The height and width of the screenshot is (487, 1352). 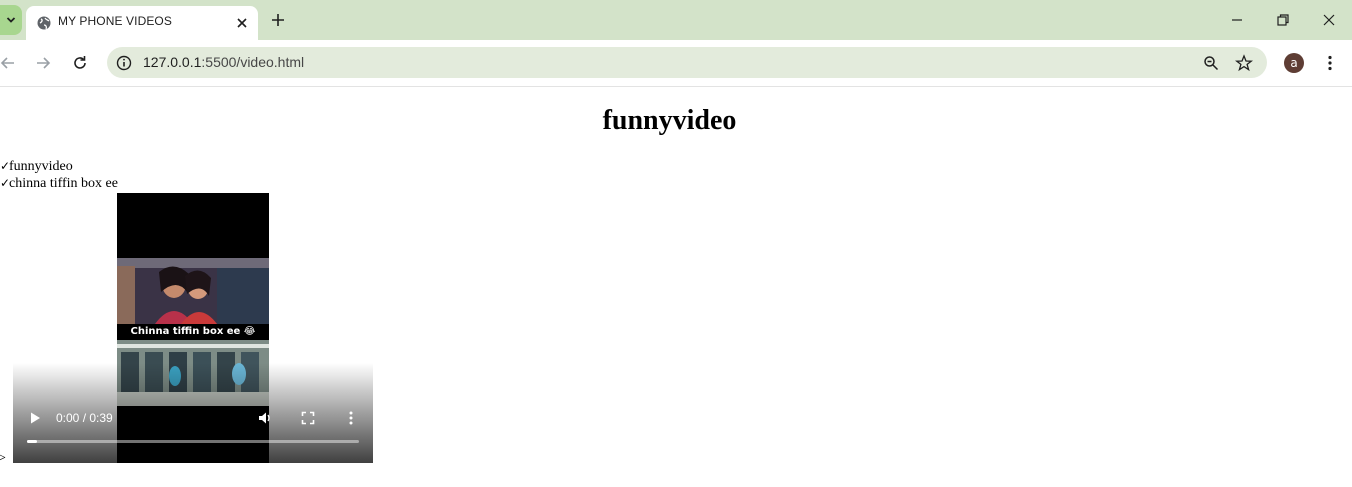 I want to click on tab-search-button, so click(x=11, y=20).